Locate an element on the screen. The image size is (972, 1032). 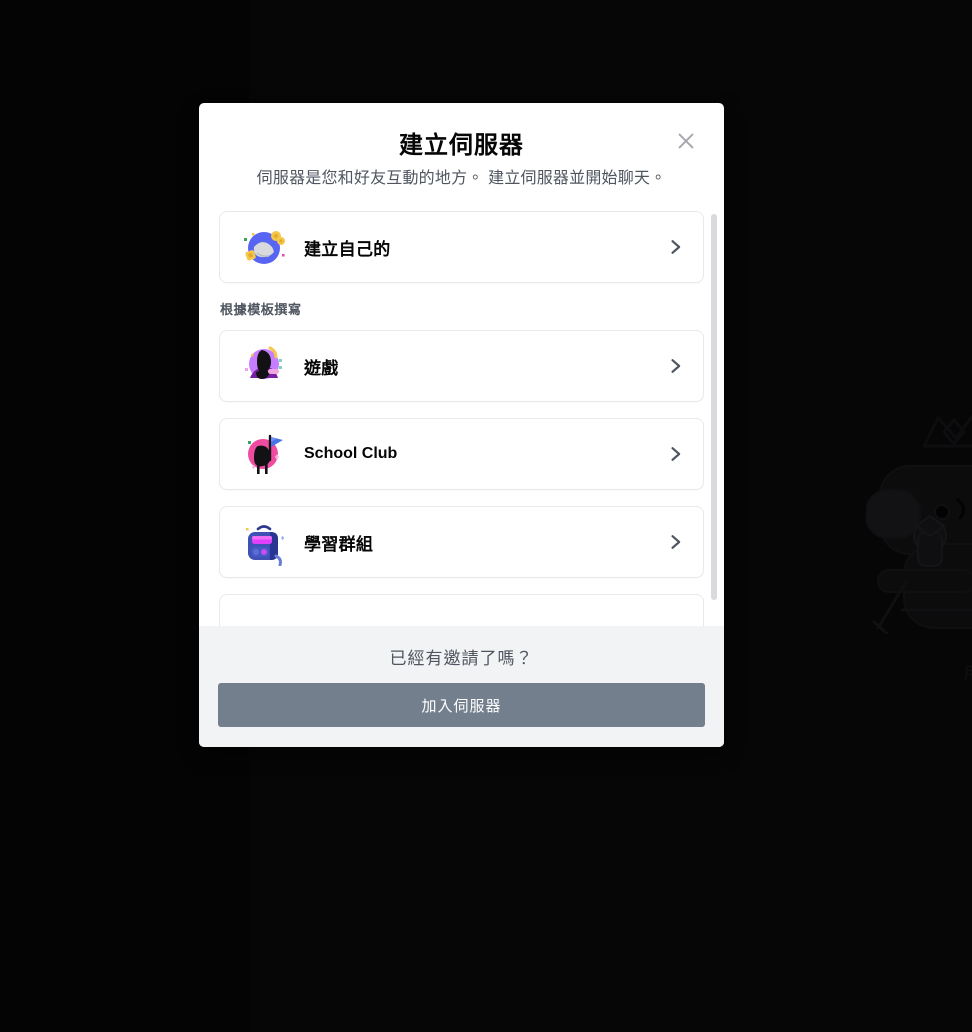
templates-section-heading: 根據模板撰寫 is located at coordinates (261, 309).